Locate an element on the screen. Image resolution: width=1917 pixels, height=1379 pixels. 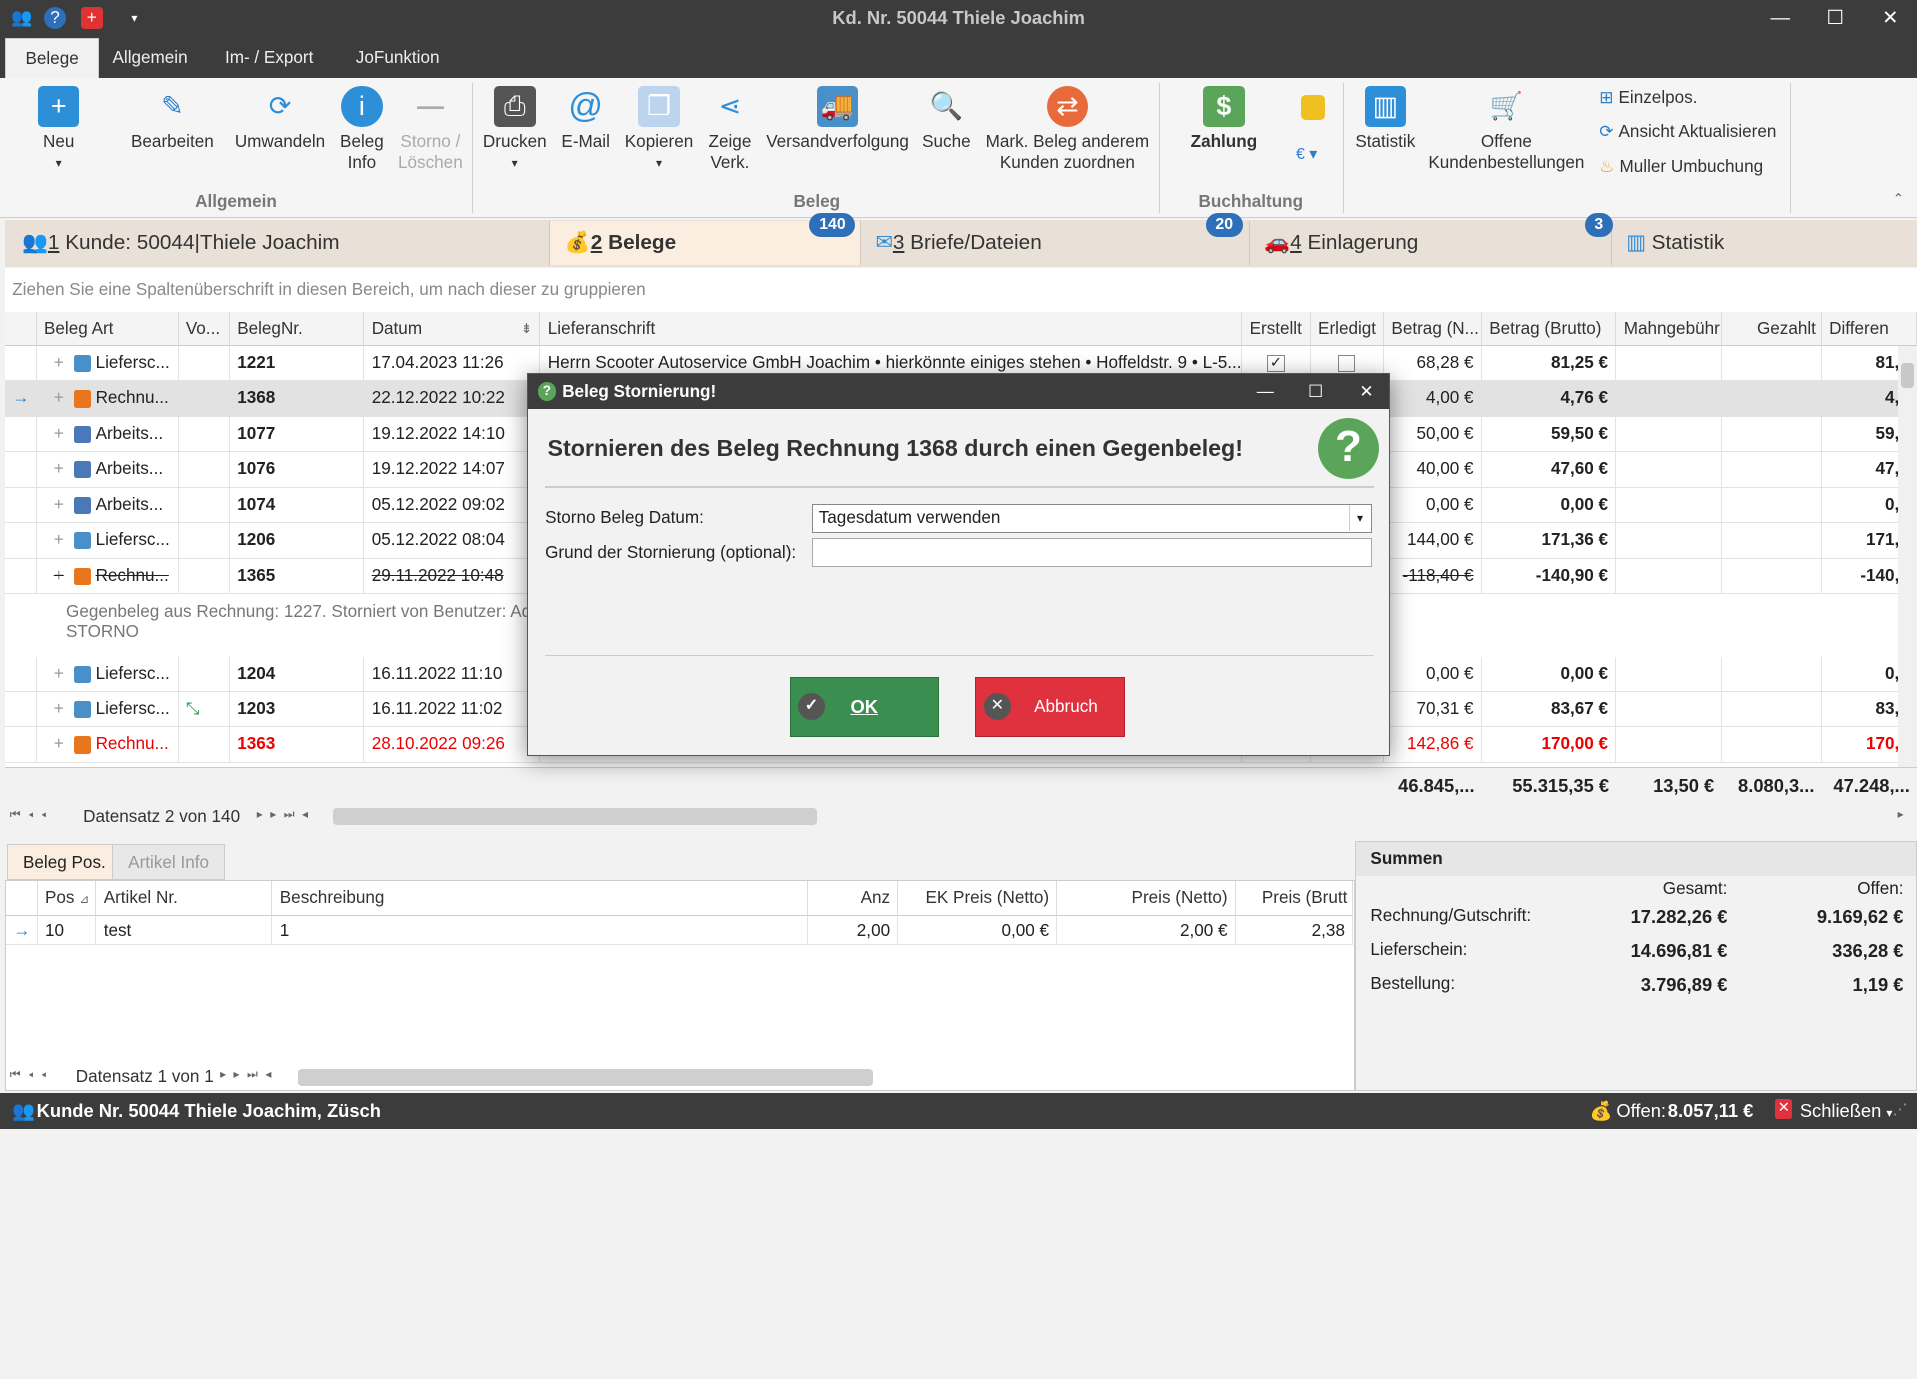
datum-cell: 17.04.2023 11:26 is located at coordinates (452, 363).